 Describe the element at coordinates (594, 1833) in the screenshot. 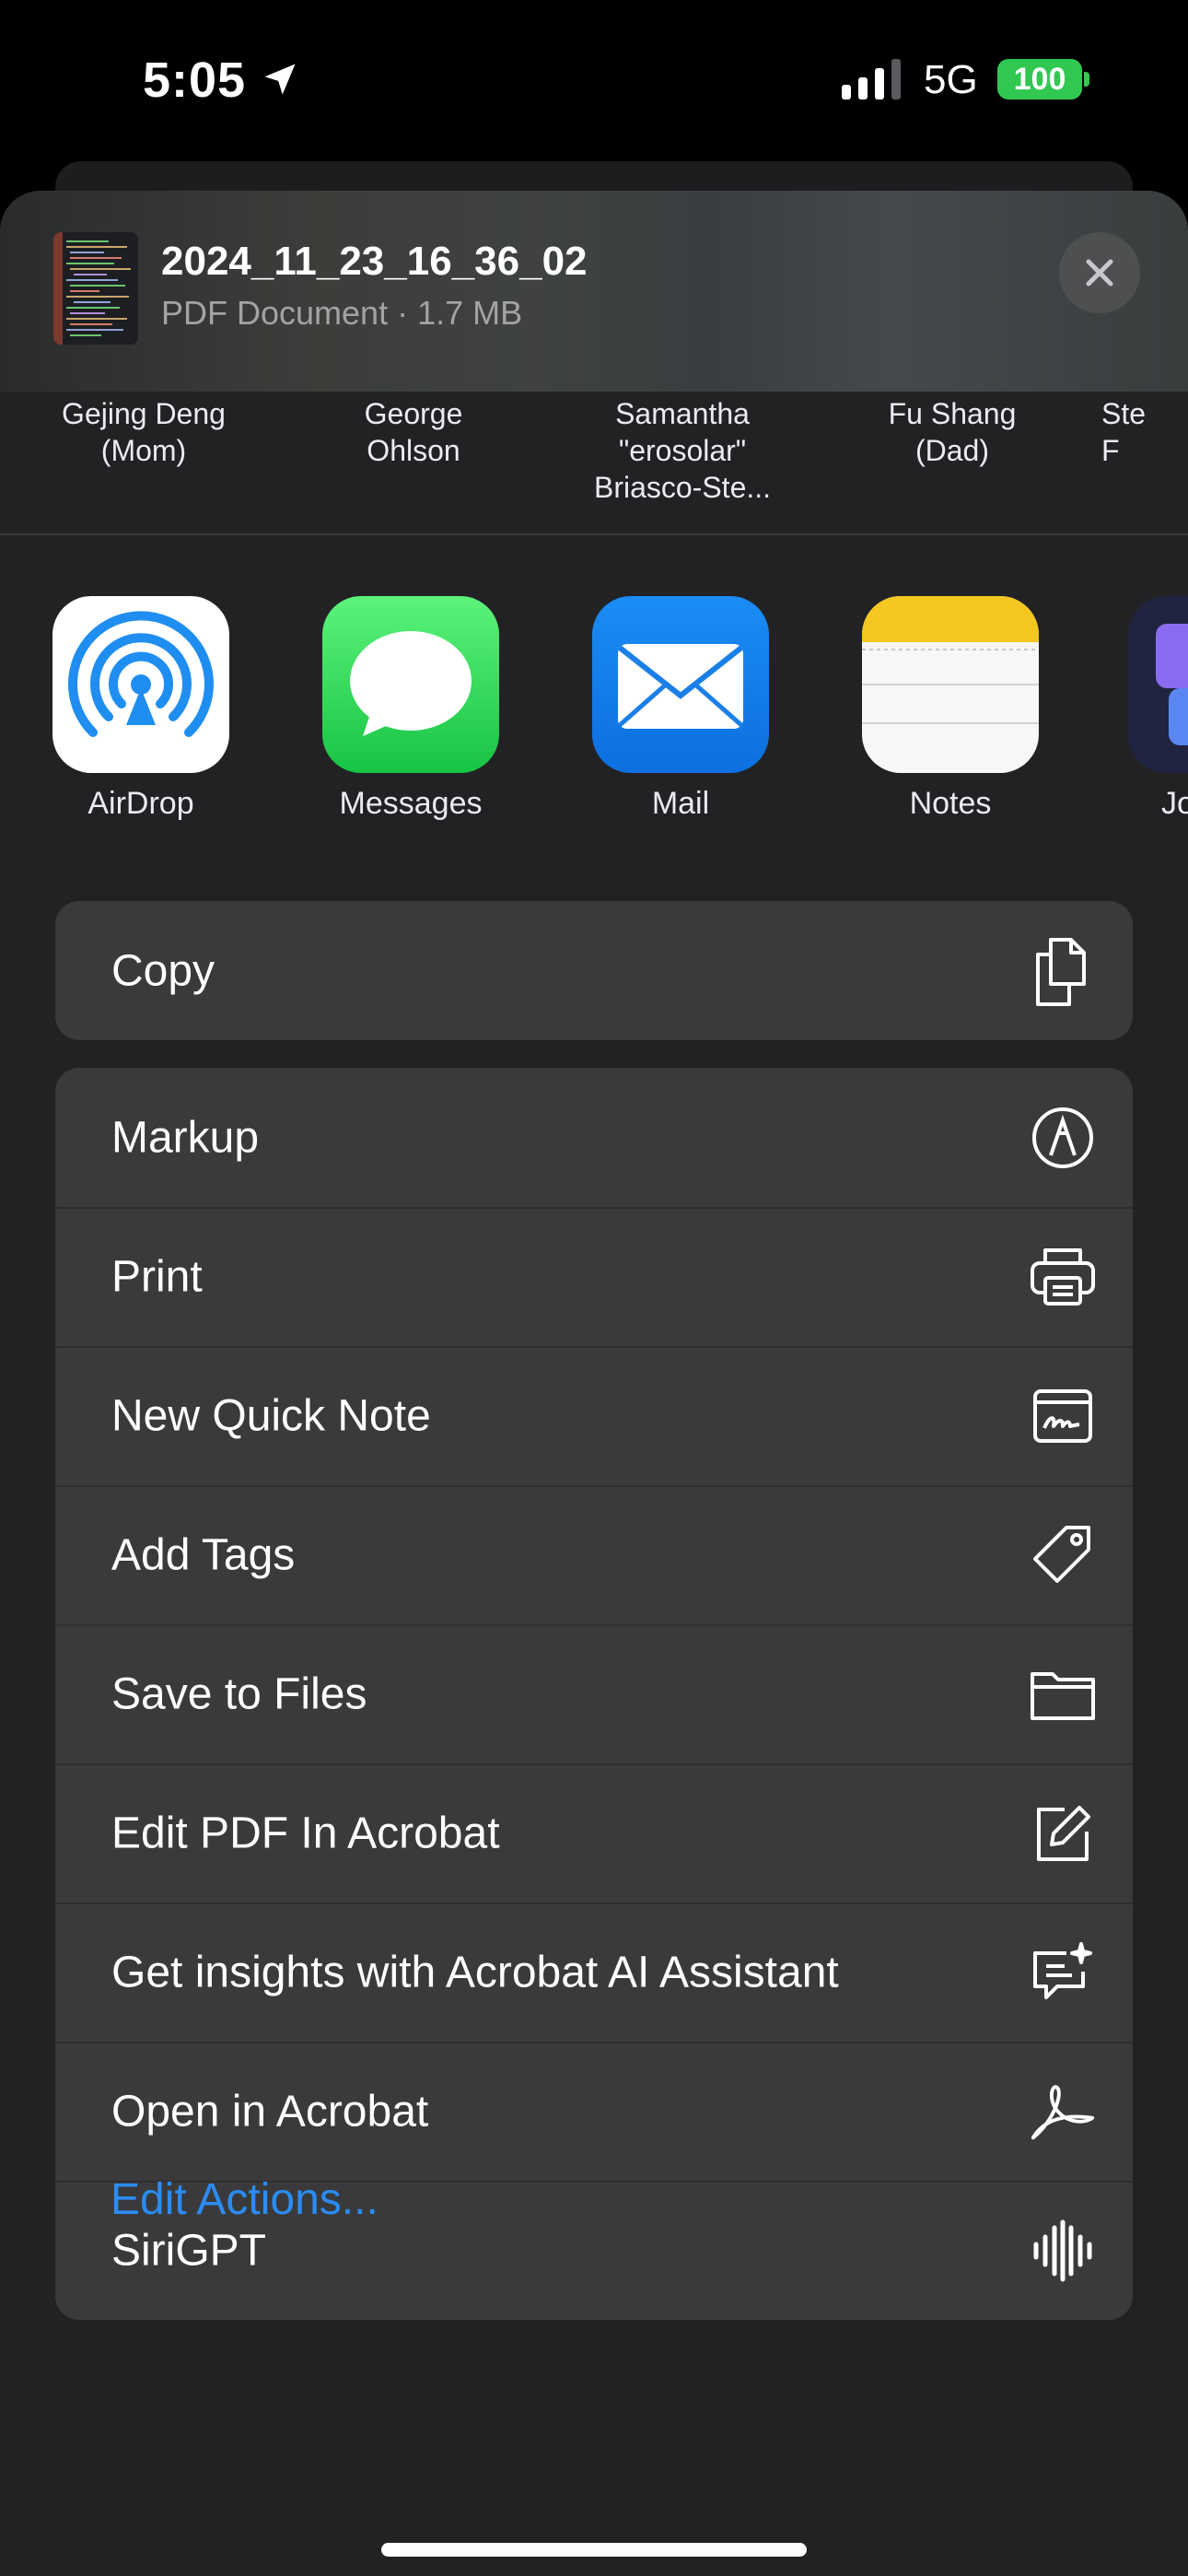

I see `action-edit-pdf-in-acrobat: Edit PDF In Acrobat` at that location.